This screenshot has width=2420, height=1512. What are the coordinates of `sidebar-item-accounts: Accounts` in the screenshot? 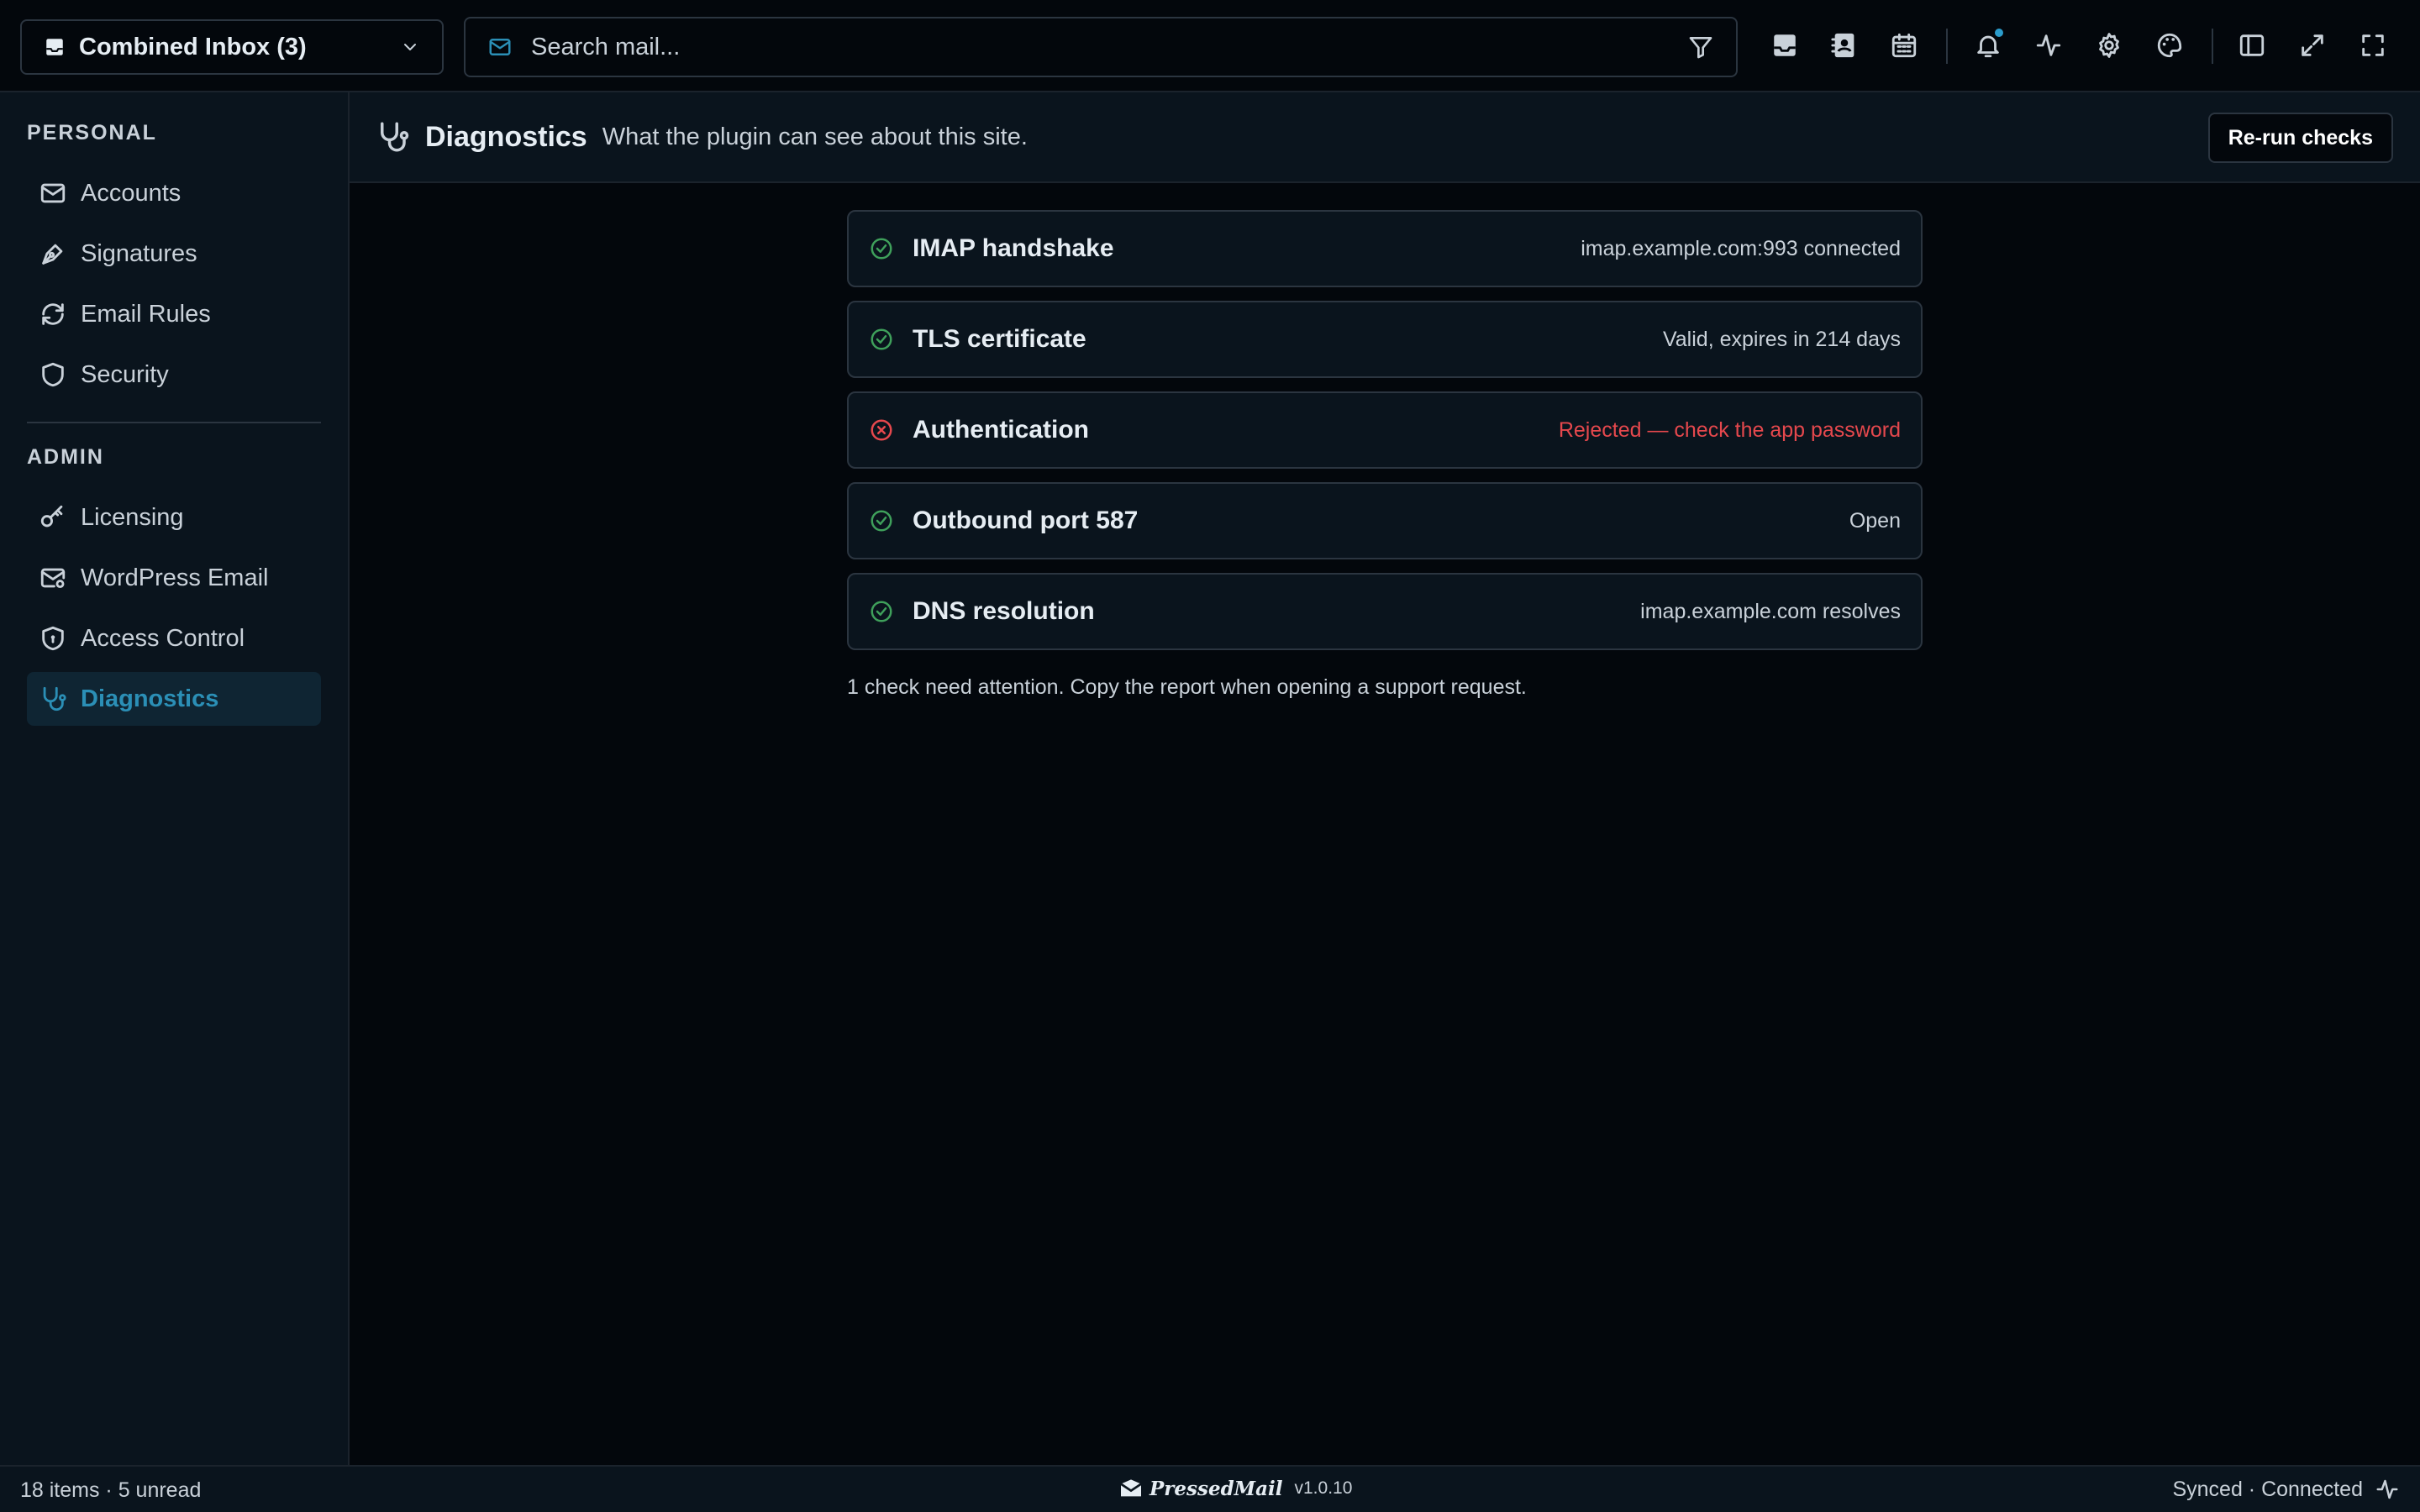 It's located at (174, 193).